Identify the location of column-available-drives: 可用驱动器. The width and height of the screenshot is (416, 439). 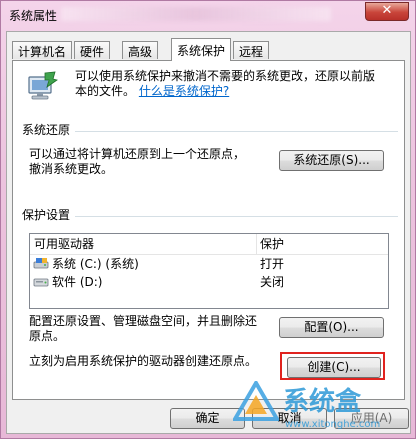
(64, 244).